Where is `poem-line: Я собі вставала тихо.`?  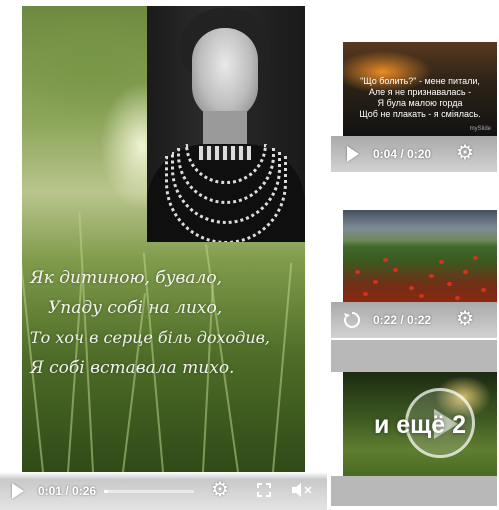 poem-line: Я собі вставала тихо. is located at coordinates (132, 368).